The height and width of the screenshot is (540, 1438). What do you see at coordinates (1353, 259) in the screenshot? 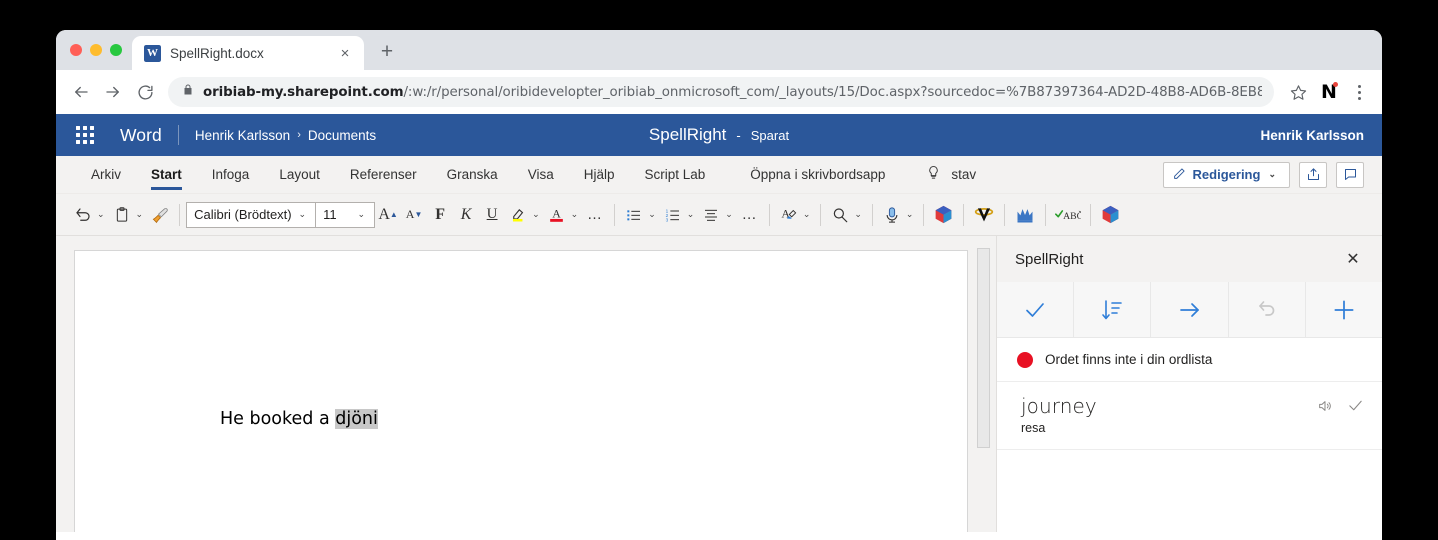
I see `close-icon: ✕` at bounding box center [1353, 259].